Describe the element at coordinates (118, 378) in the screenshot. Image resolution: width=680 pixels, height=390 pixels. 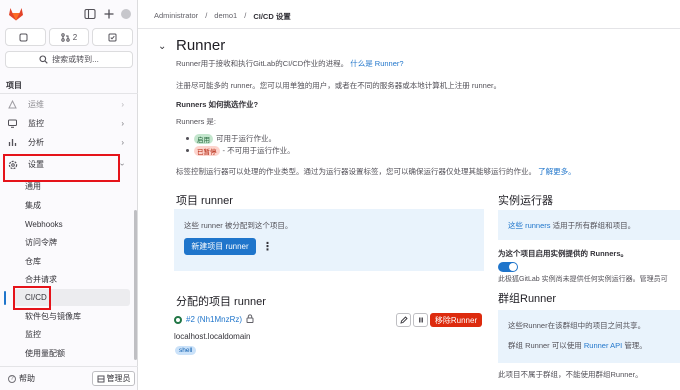
I see `admin-label: 管理员` at that location.